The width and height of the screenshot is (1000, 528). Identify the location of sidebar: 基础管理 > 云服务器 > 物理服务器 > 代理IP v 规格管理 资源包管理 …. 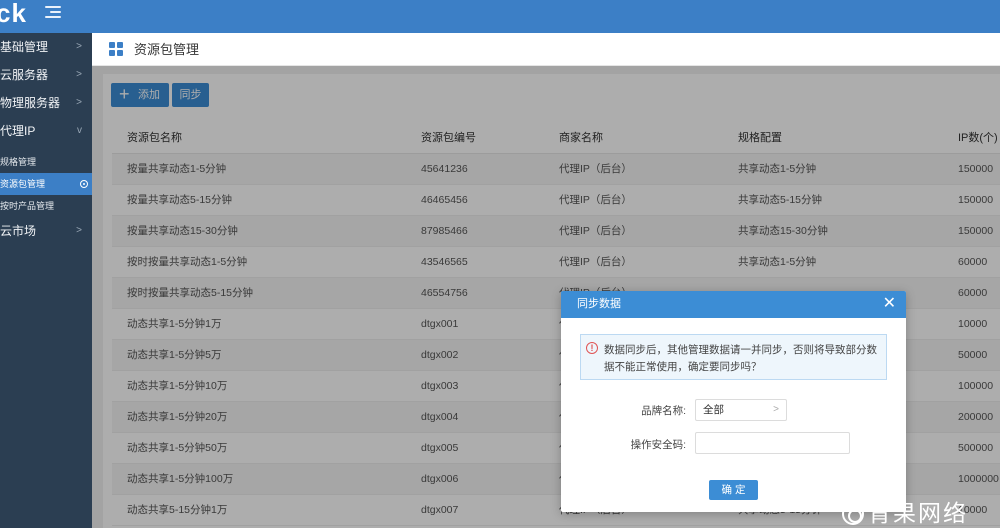
(46, 280).